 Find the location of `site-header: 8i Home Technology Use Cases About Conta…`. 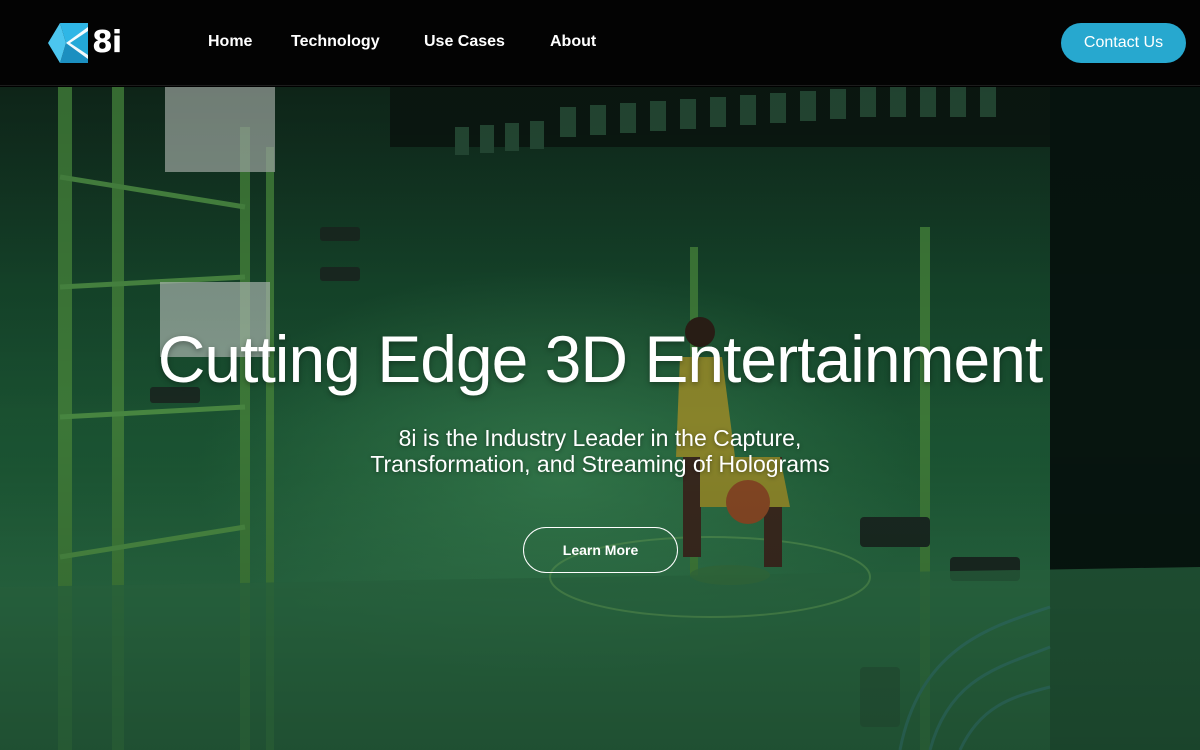

site-header: 8i Home Technology Use Cases About Conta… is located at coordinates (600, 43).